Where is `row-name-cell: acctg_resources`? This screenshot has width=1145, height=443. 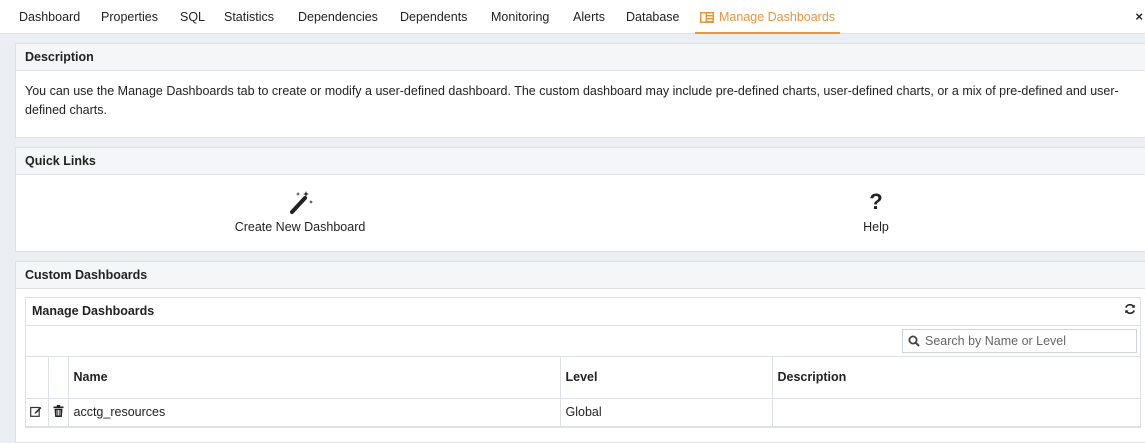
row-name-cell: acctg_resources is located at coordinates (314, 412).